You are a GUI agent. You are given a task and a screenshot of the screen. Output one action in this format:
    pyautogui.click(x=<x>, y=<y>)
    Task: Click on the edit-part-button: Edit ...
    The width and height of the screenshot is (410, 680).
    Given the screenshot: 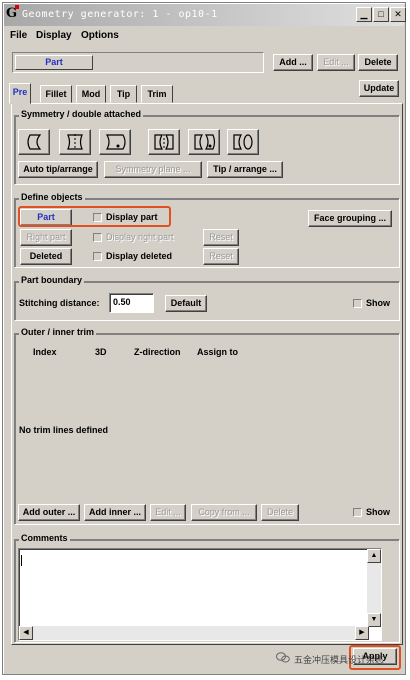 What is the action you would take?
    pyautogui.click(x=336, y=62)
    